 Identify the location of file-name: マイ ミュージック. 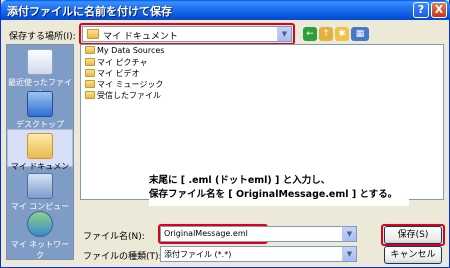
(130, 84).